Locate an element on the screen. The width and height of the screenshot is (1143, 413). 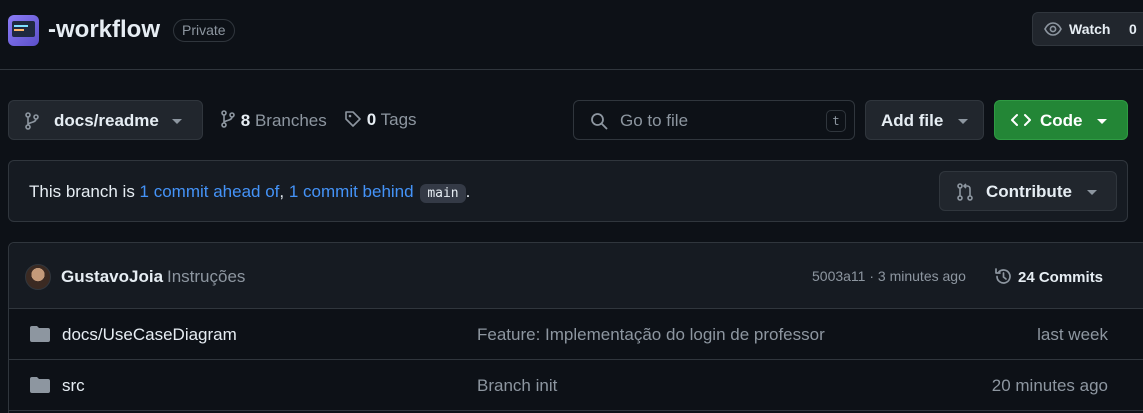
commits-behind-link: 1 commit behind is located at coordinates (351, 191).